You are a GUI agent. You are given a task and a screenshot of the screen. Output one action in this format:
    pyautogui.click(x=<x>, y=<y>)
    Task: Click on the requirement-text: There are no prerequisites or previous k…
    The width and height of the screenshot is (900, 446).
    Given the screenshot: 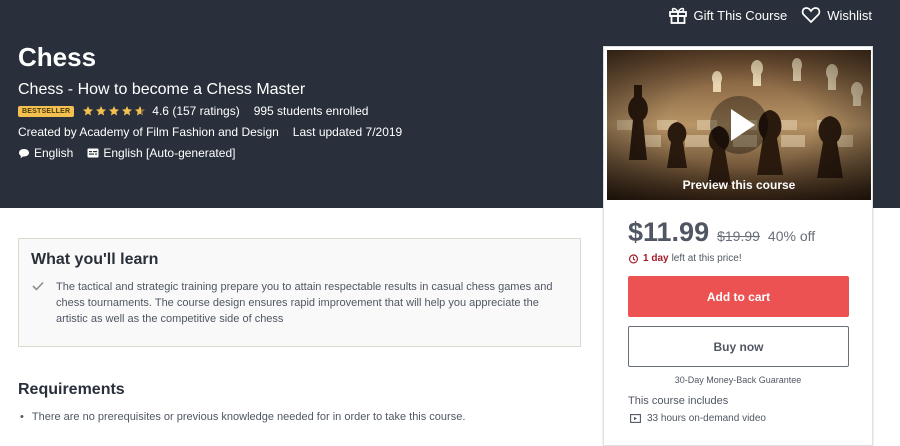 What is the action you would take?
    pyautogui.click(x=248, y=417)
    